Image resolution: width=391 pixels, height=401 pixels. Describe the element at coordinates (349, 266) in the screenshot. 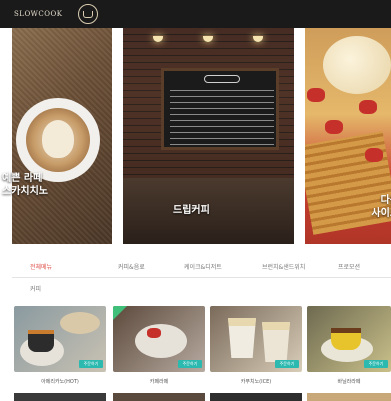

I see `tab-promotion: 프로모션` at that location.